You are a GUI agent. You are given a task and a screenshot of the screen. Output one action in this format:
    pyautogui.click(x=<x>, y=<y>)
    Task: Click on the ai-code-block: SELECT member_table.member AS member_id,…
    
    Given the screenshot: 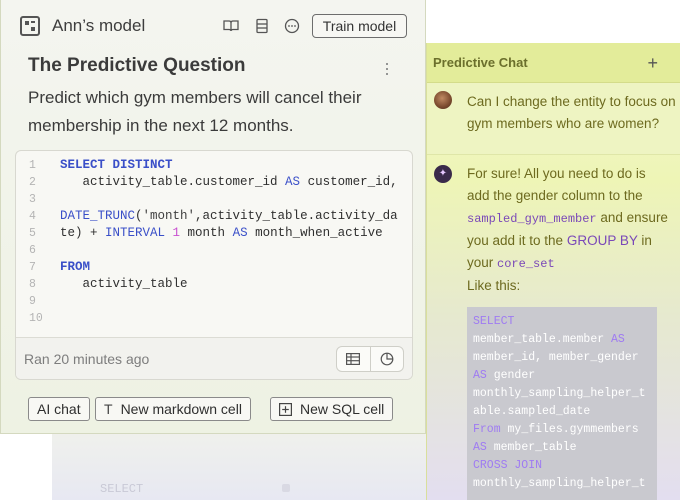 What is the action you would take?
    pyautogui.click(x=562, y=403)
    